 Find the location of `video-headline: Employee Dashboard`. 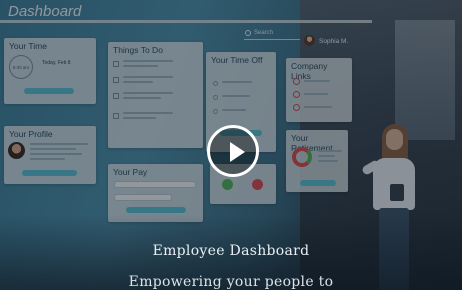

video-headline: Employee Dashboard is located at coordinates (231, 251).